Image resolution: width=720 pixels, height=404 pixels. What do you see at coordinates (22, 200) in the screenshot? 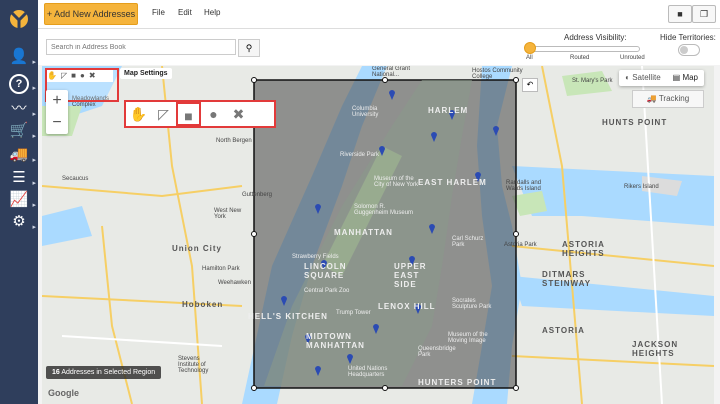
I see `chart-icon: 📈 ▸` at bounding box center [22, 200].